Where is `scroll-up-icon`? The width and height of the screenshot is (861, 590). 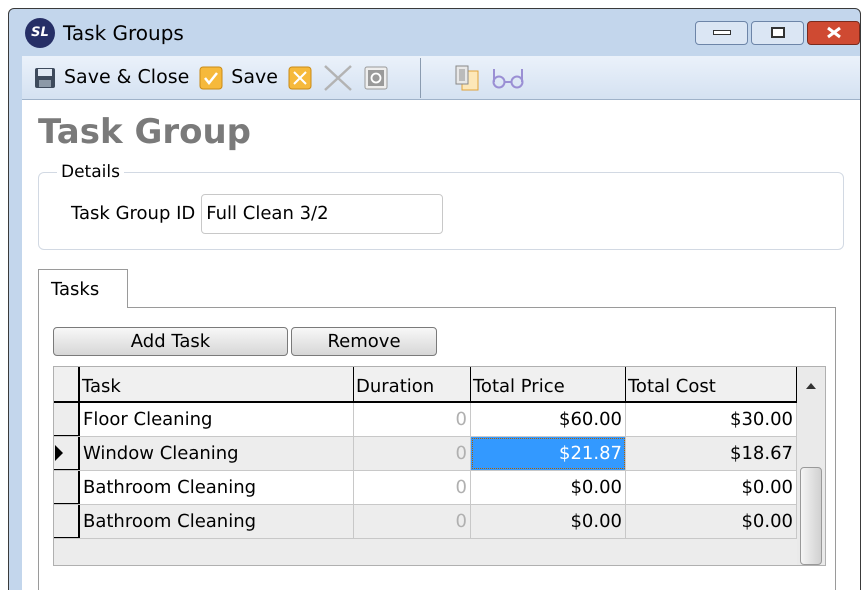
scroll-up-icon is located at coordinates (811, 386).